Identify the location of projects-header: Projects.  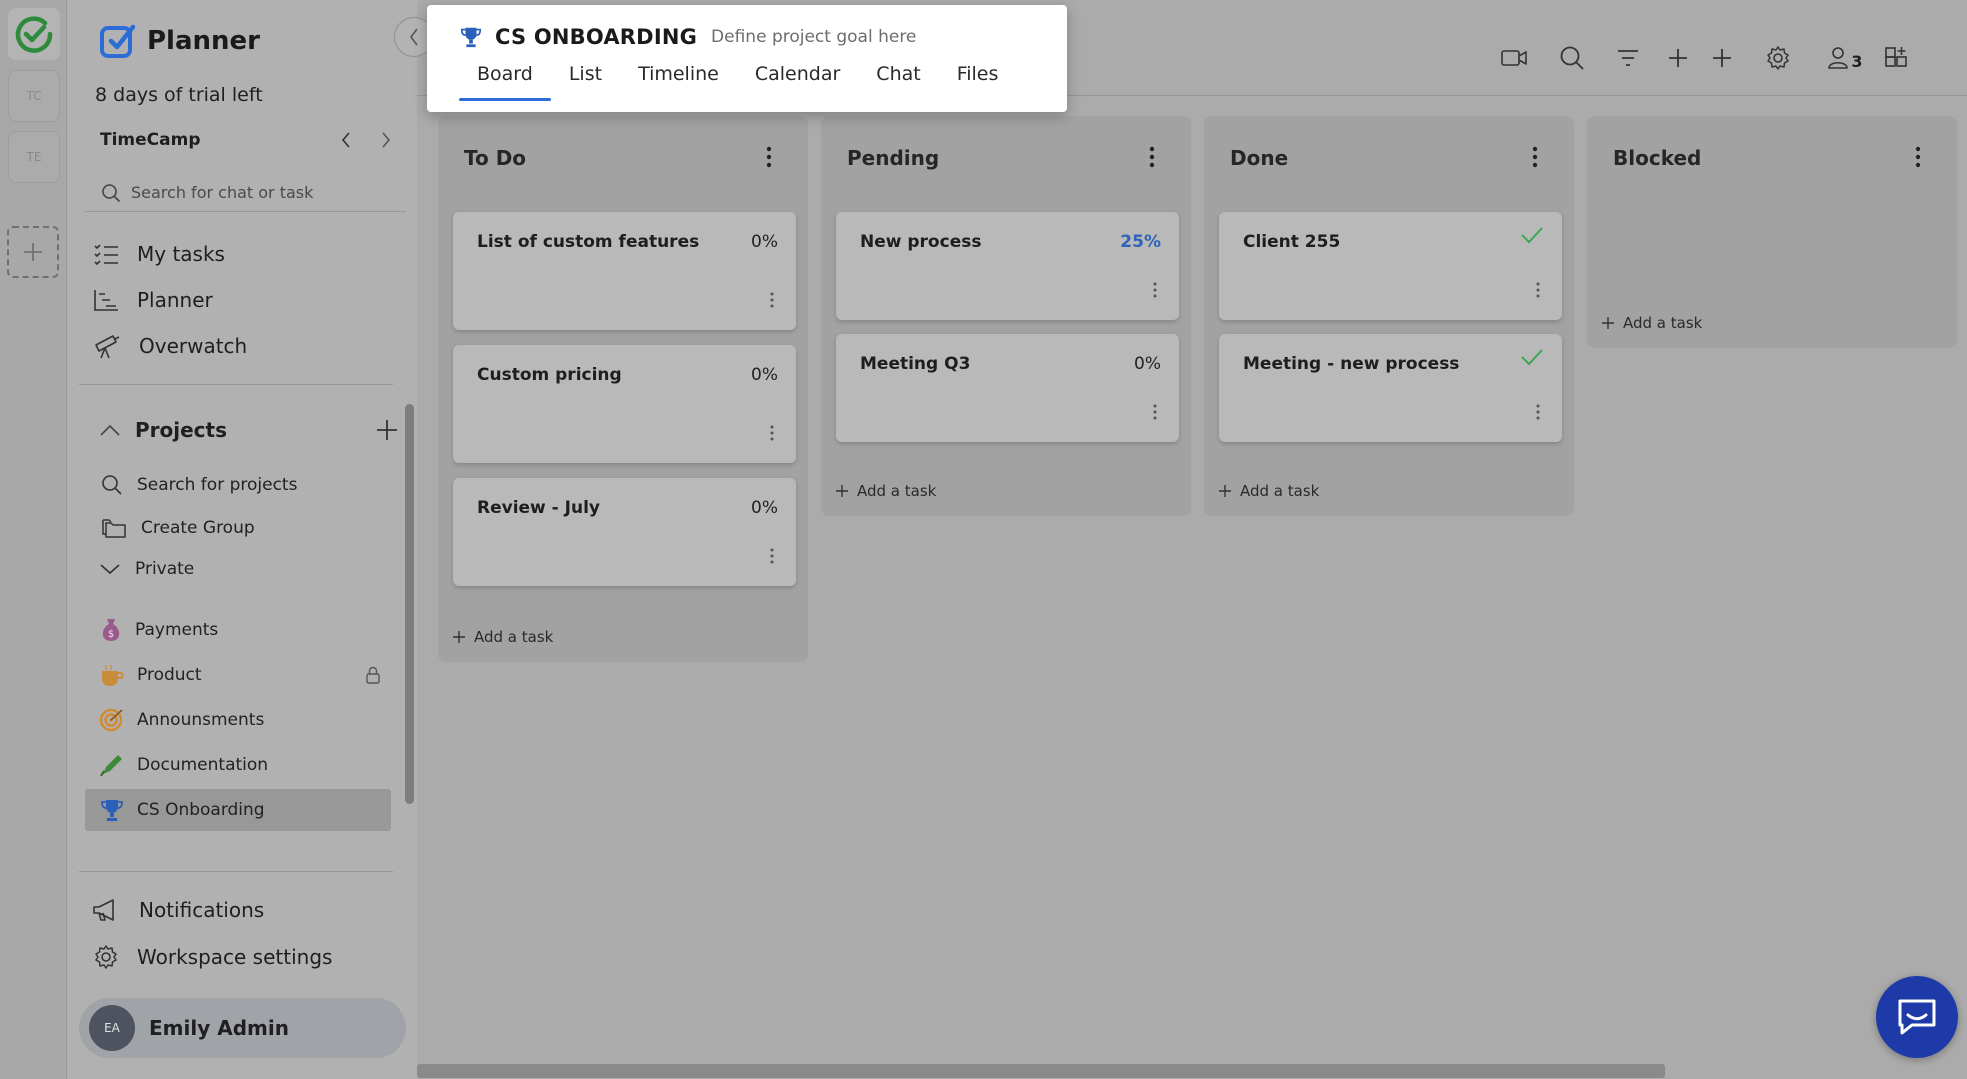
(249, 430).